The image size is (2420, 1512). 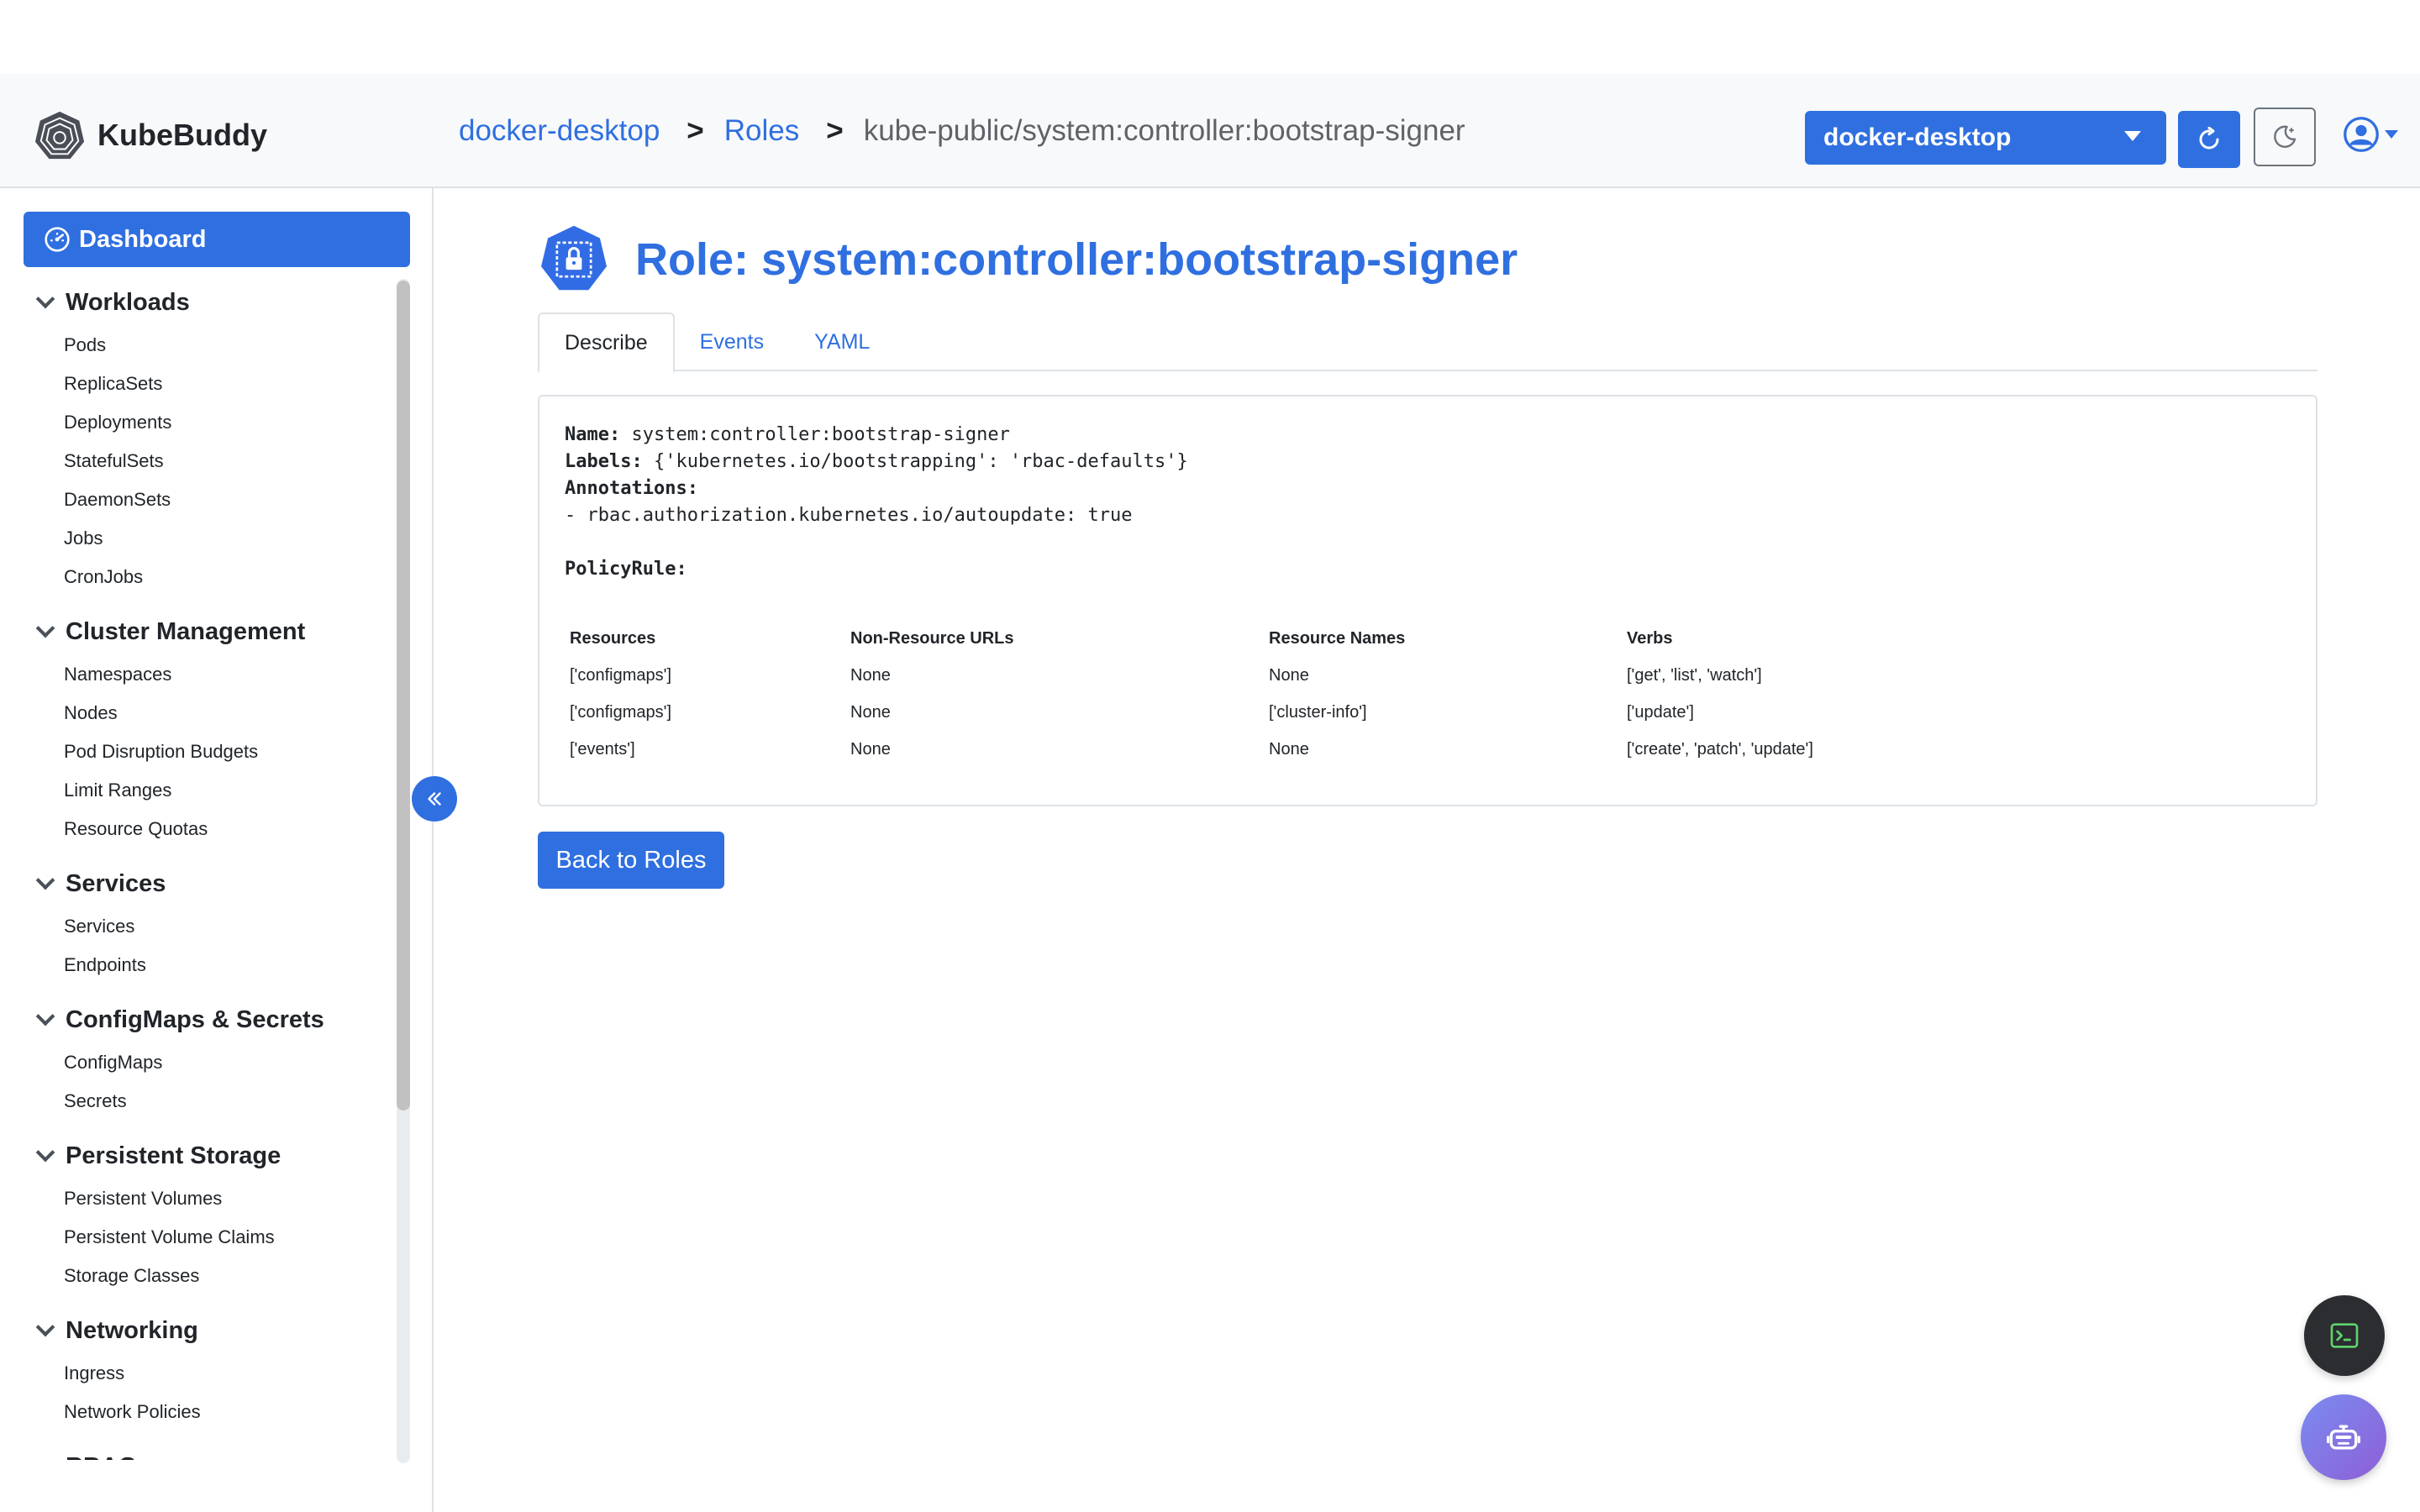 I want to click on sidebar-item: Jobs, so click(x=214, y=538).